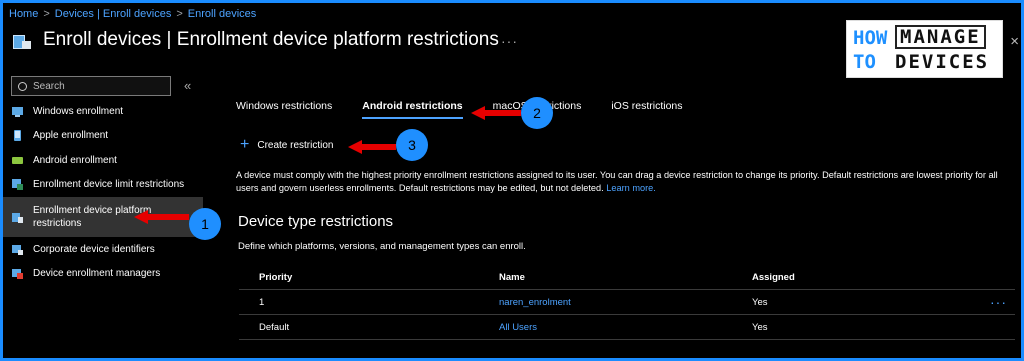 The image size is (1024, 361). Describe the element at coordinates (509, 41) in the screenshot. I see `more-options-icon: ···` at that location.